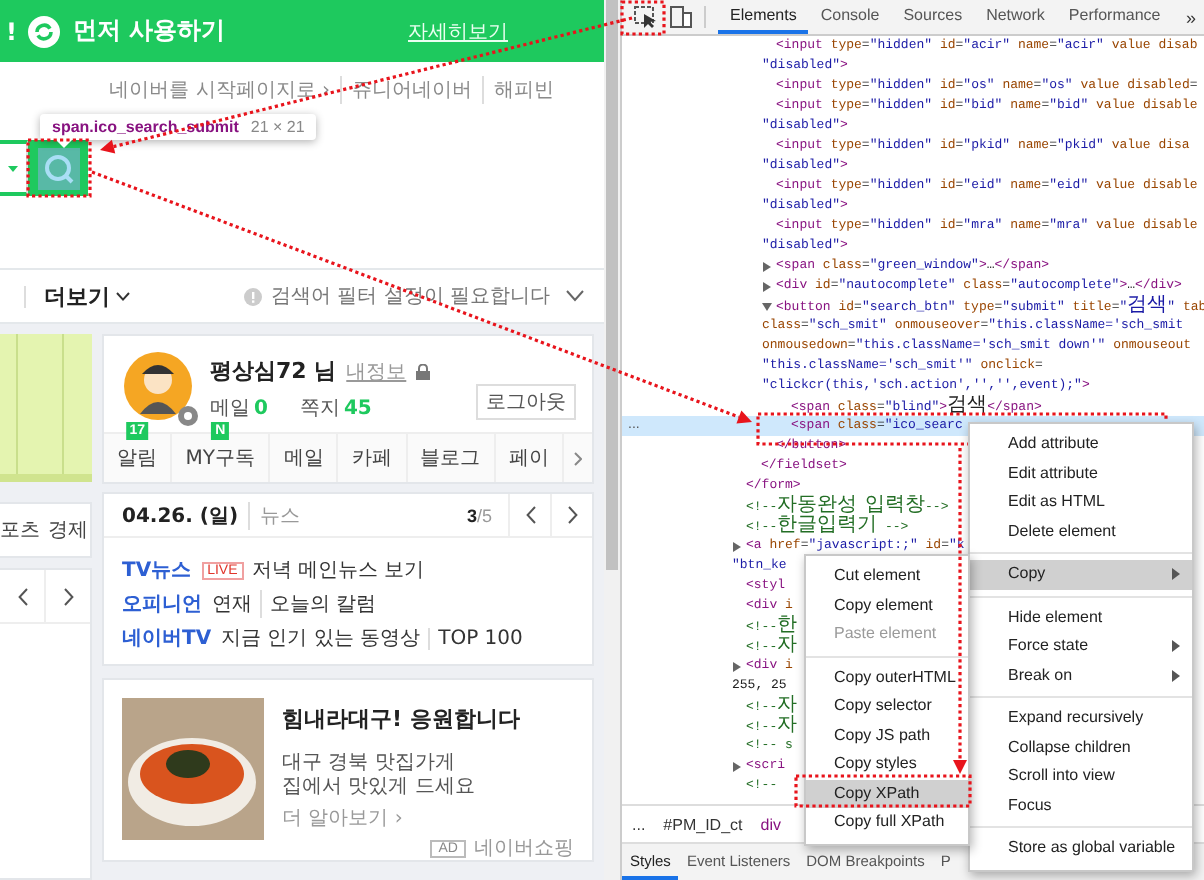 This screenshot has height=880, width=1204. What do you see at coordinates (887, 793) in the screenshot?
I see `menu-item: Copy XPath` at bounding box center [887, 793].